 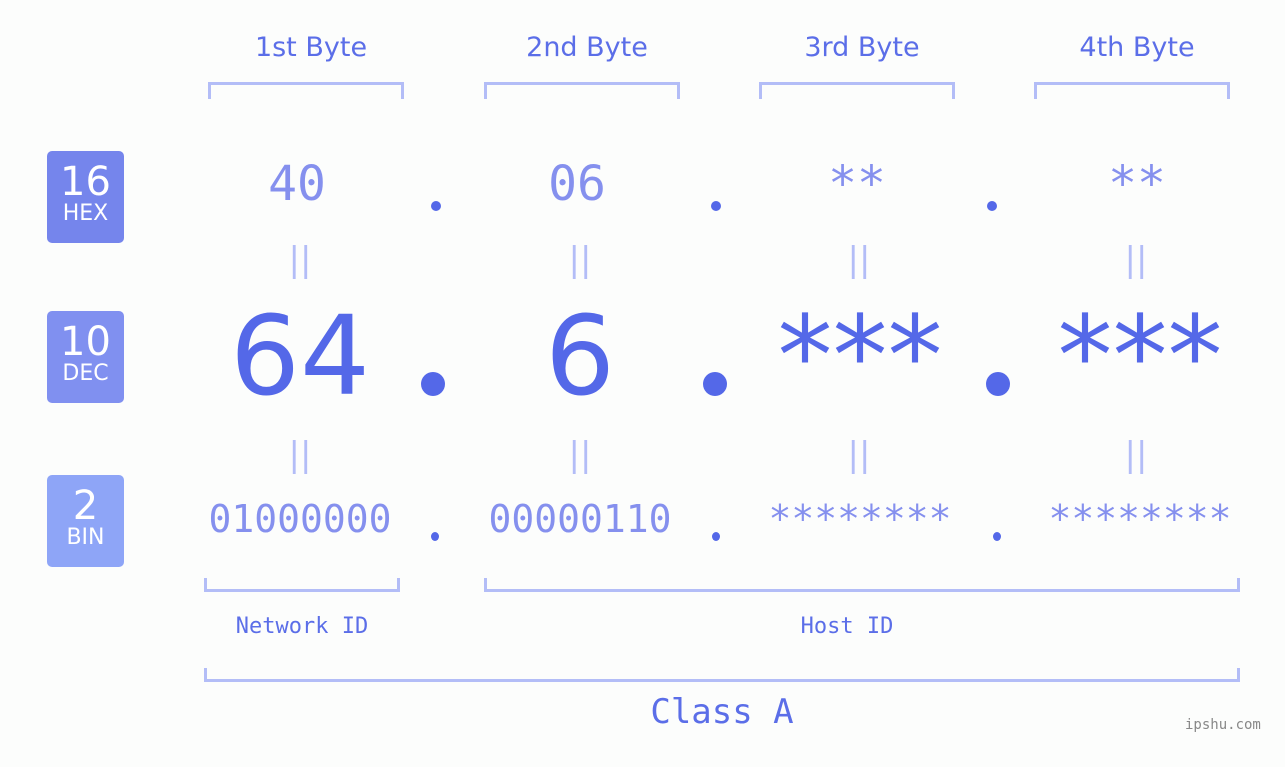 I want to click on byte-1-bracket, so click(x=306, y=90).